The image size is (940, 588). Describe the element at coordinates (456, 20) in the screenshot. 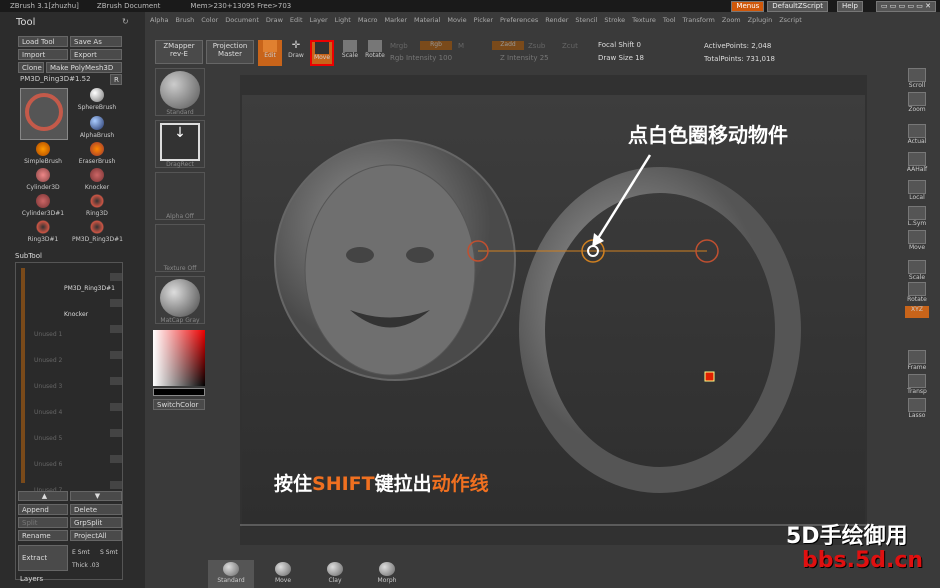

I see `menu-movie: Movie` at that location.